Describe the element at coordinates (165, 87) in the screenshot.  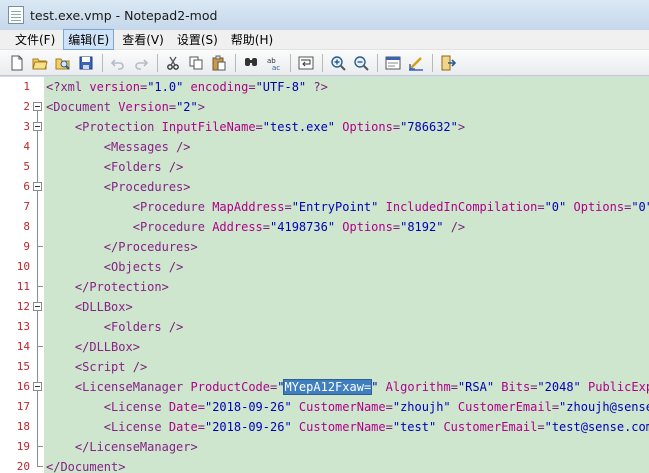
I see `code-token: "1.0"` at that location.